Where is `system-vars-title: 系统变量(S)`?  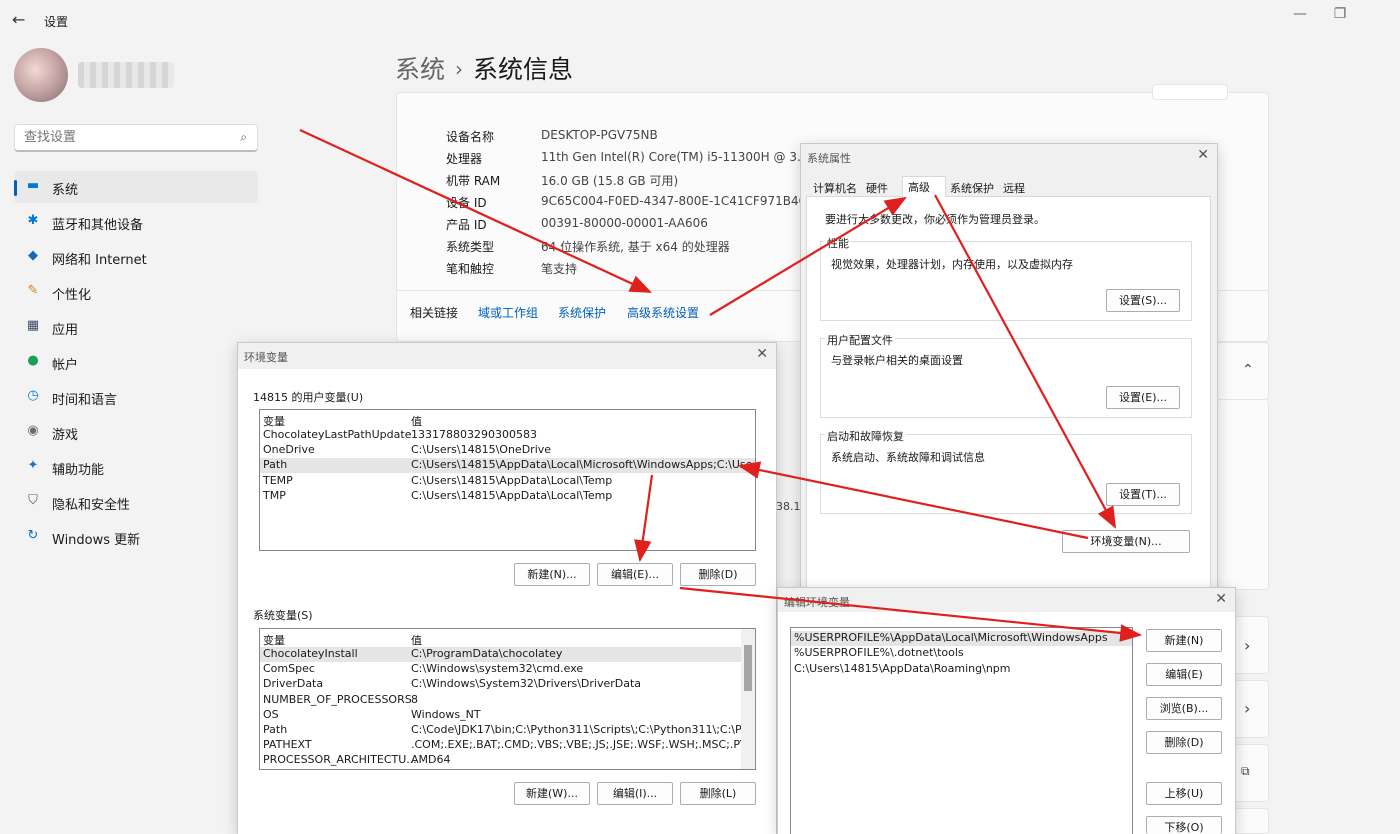
system-vars-title: 系统变量(S) is located at coordinates (283, 615).